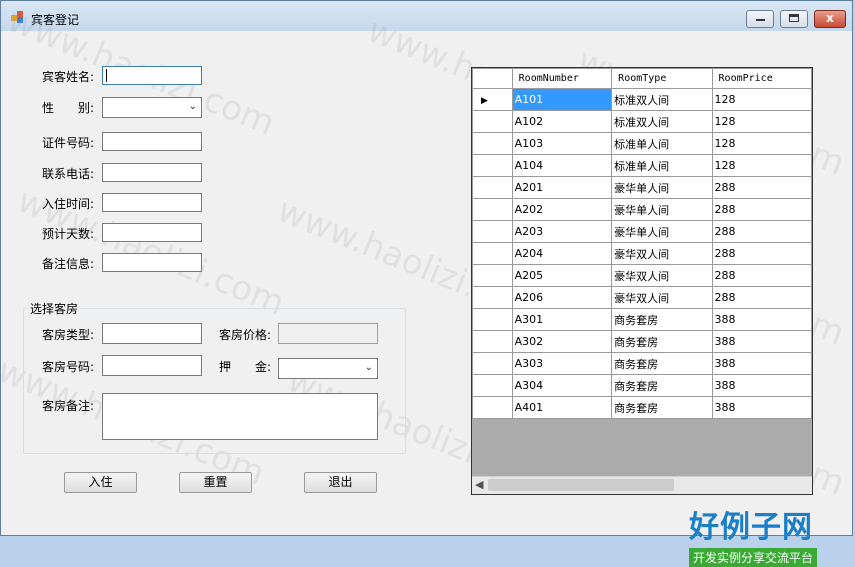 Image resolution: width=855 pixels, height=567 pixels. Describe the element at coordinates (562, 143) in the screenshot. I see `table-cell: A103` at that location.